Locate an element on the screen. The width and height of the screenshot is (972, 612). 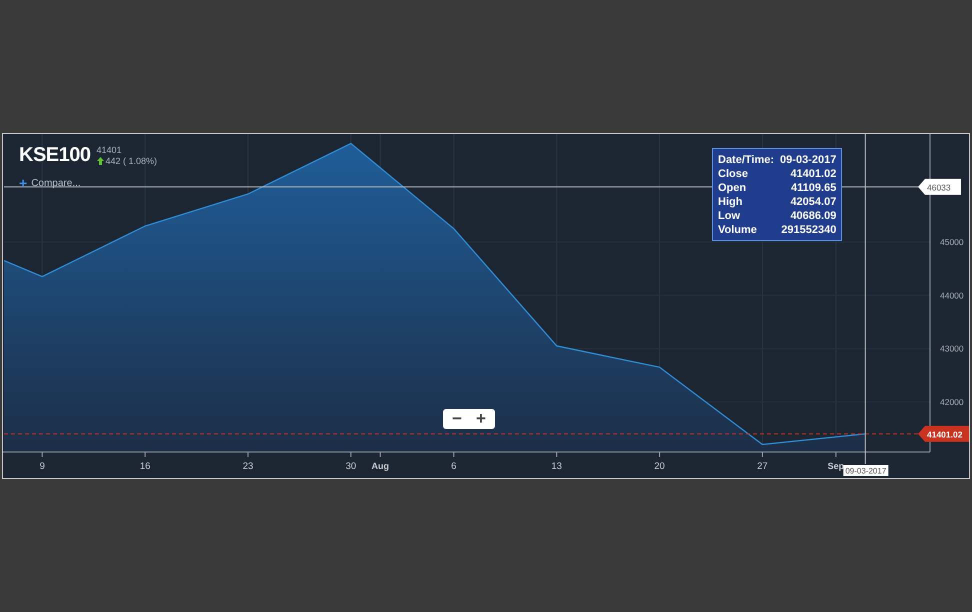
tooltip-label: Open is located at coordinates (733, 188).